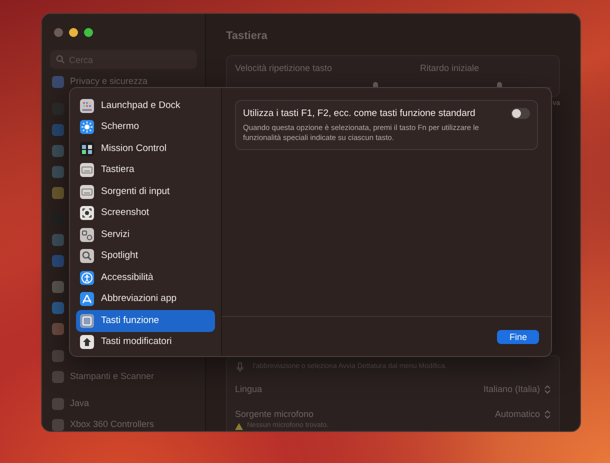 This screenshot has height=463, width=610. What do you see at coordinates (284, 68) in the screenshot?
I see `slider-label: Velocità ripetizione tasto` at bounding box center [284, 68].